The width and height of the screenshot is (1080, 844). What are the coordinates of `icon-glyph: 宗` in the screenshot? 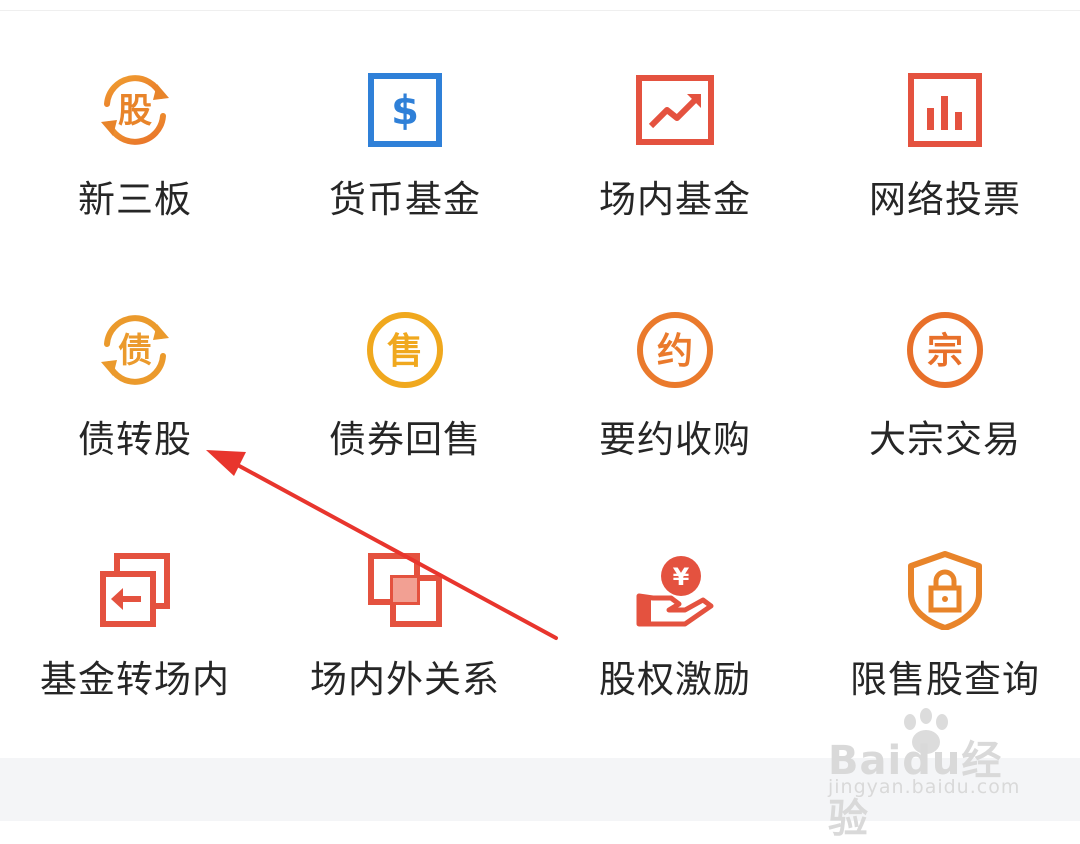 It's located at (945, 351).